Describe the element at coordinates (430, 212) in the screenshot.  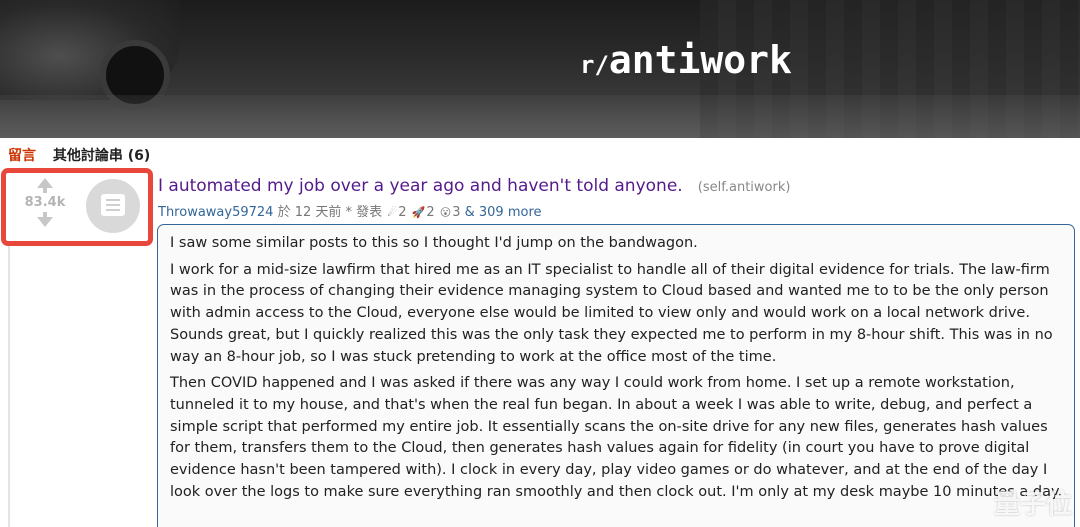
I see `award-count-2: 2` at that location.